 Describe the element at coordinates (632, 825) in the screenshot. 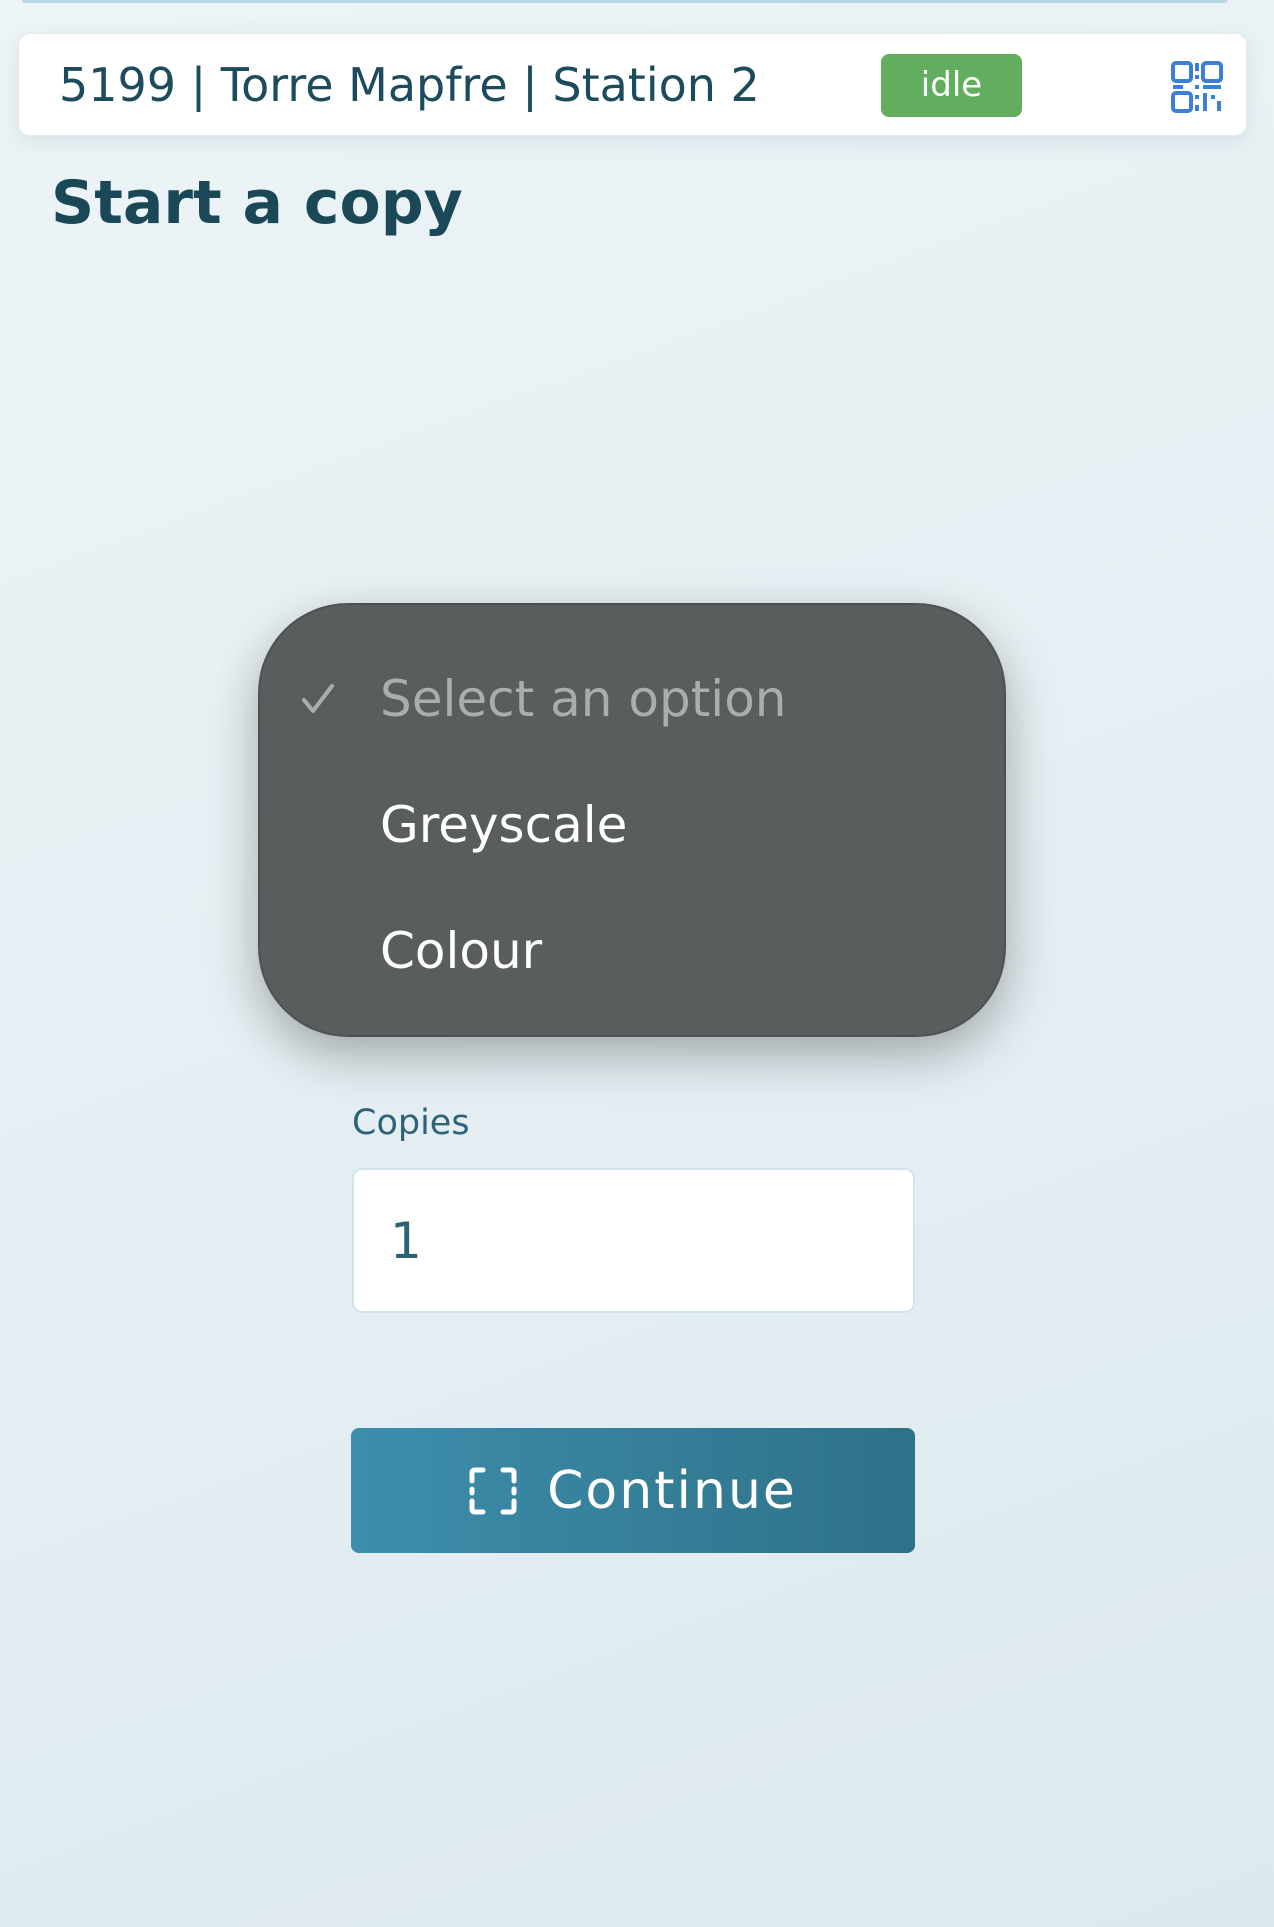

I see `dropdown-option-greyscale: Greyscale` at that location.